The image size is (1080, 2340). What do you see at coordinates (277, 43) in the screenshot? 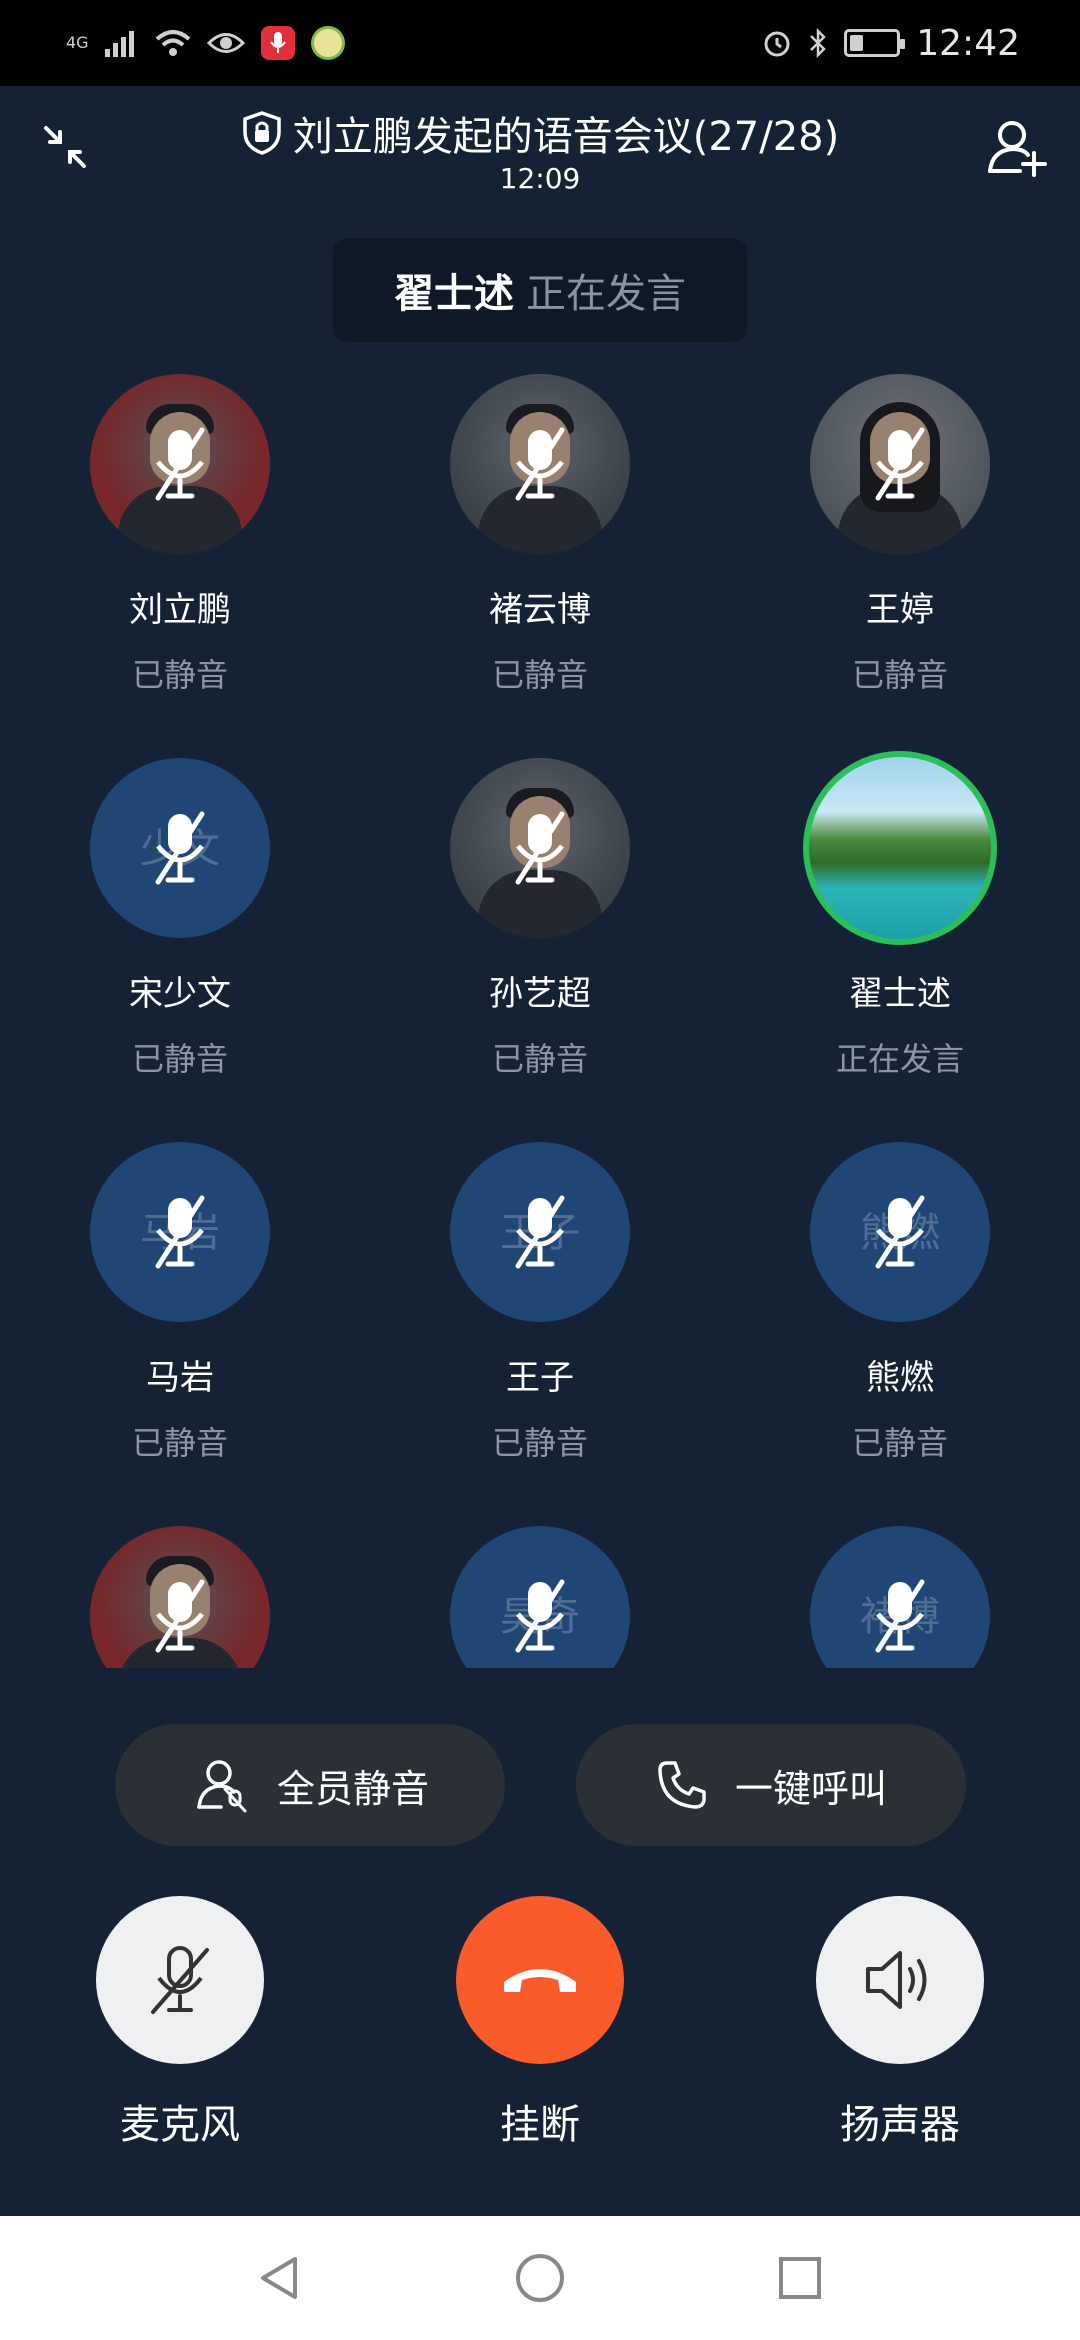
I see `recording-app-icon` at bounding box center [277, 43].